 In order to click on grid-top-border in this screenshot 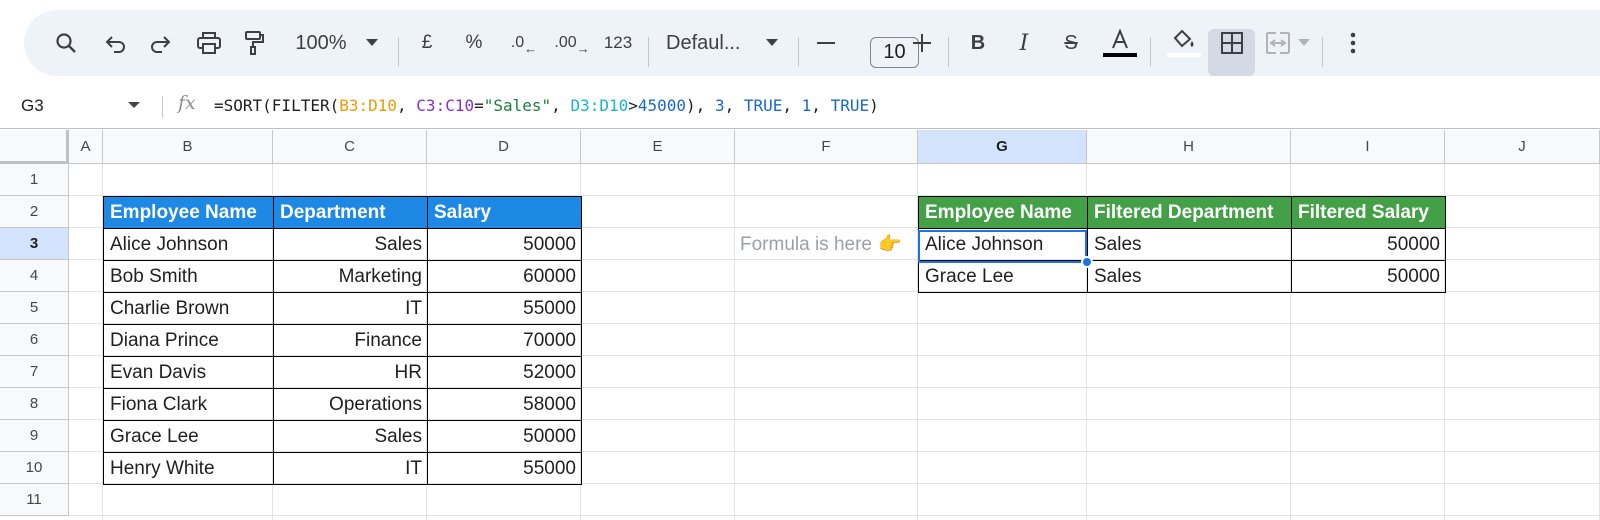, I will do `click(800, 128)`.